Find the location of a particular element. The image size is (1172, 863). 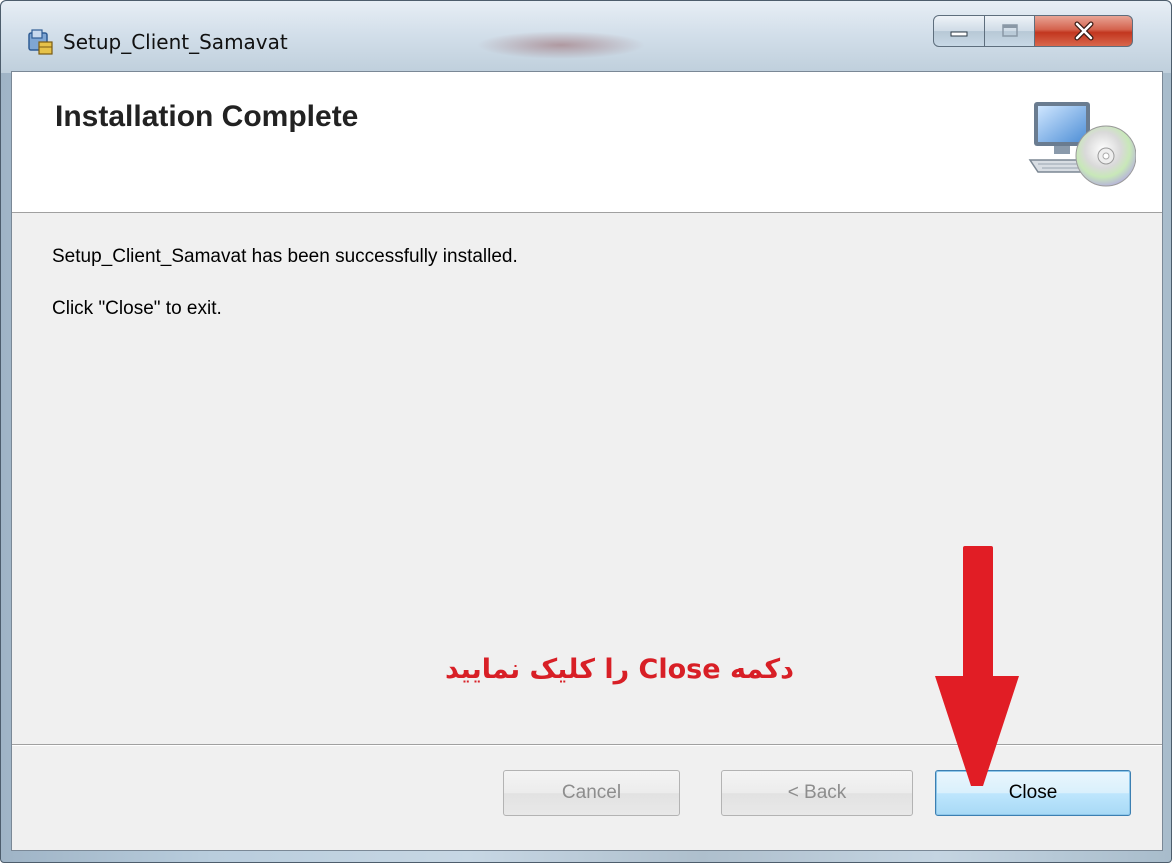

close-icon is located at coordinates (1083, 31).